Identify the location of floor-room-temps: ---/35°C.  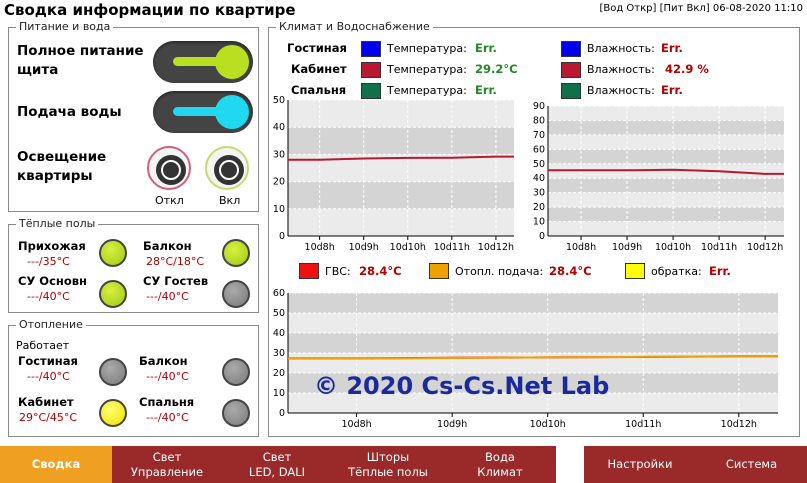
(48, 261).